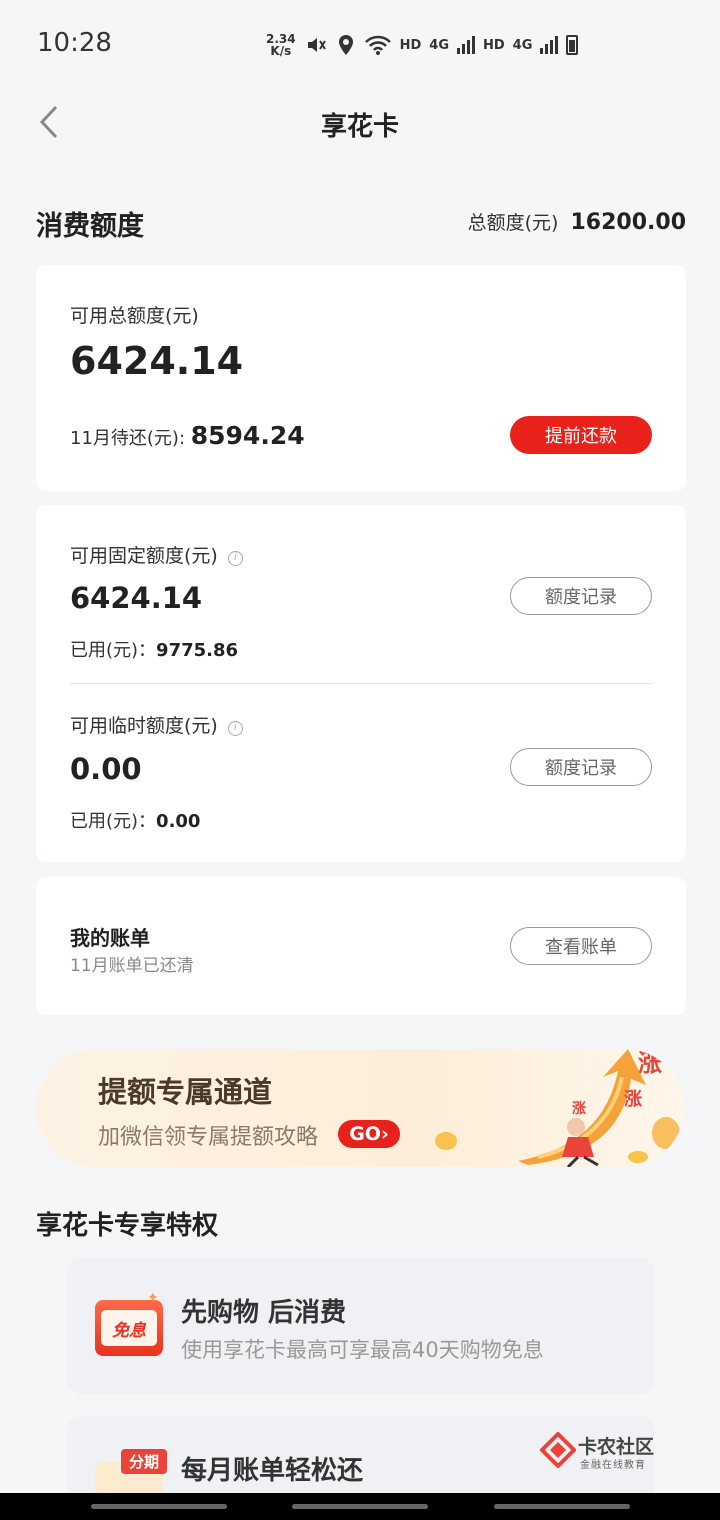  I want to click on my-bill-card: 我的账单 11月账单已还清 查看账单, so click(361, 946).